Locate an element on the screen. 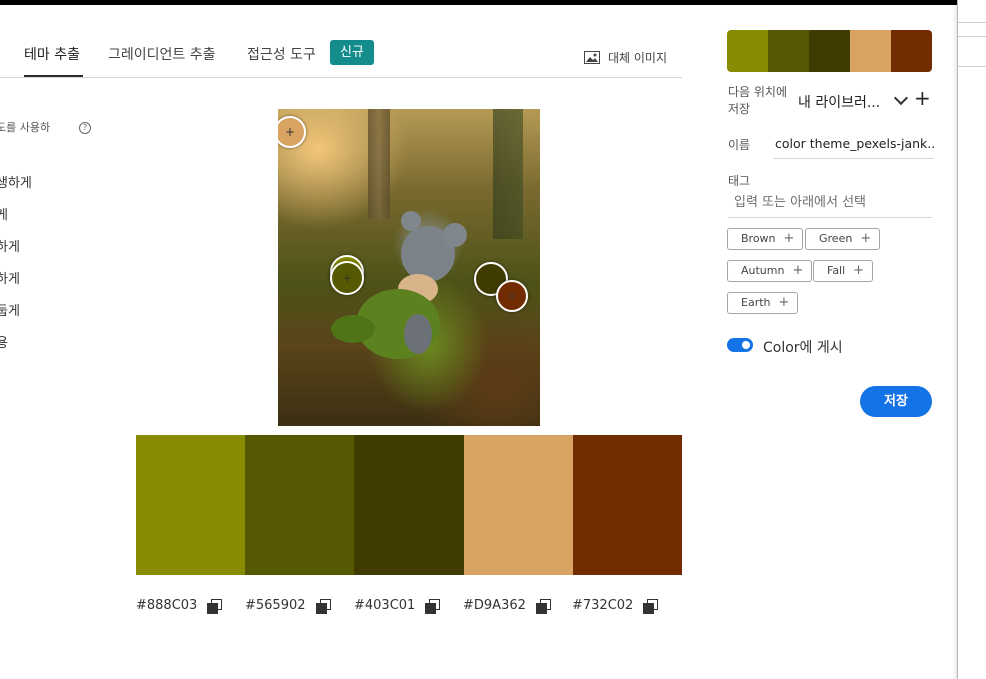 The image size is (986, 679). source-photo: + + + + is located at coordinates (409, 267).